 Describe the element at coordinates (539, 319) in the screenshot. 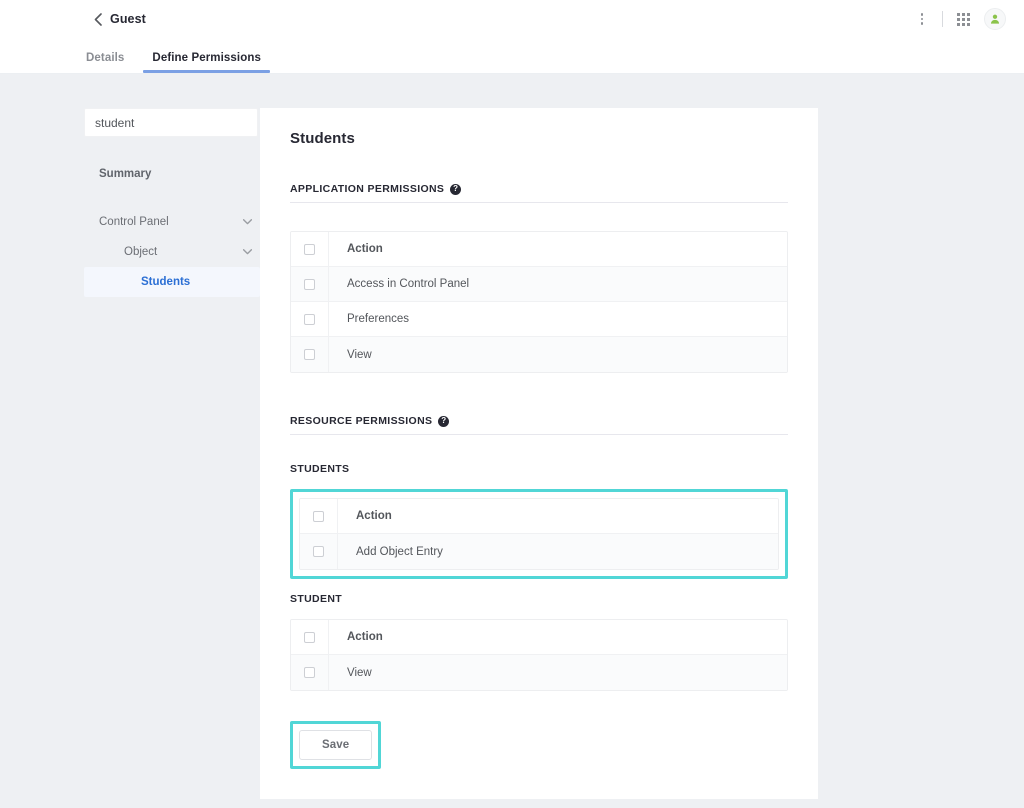

I see `table-row: Preferences` at that location.